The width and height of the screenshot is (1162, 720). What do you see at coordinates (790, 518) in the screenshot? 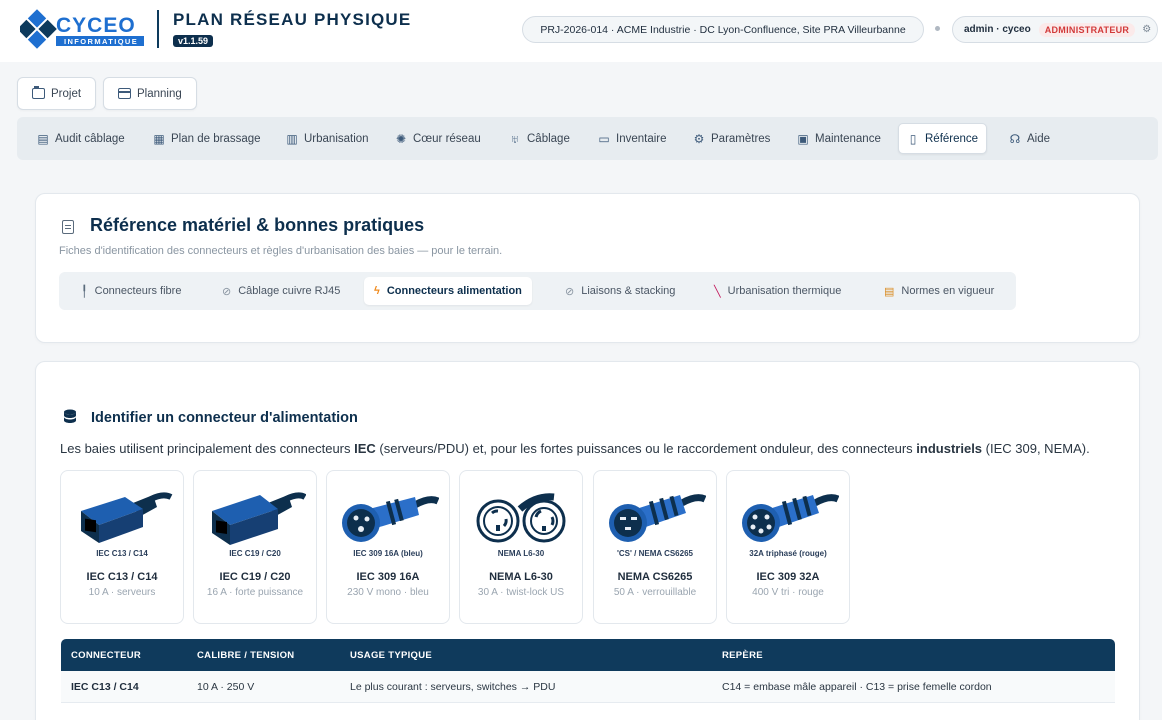
I see `iec-309-32a-plug-image` at bounding box center [790, 518].